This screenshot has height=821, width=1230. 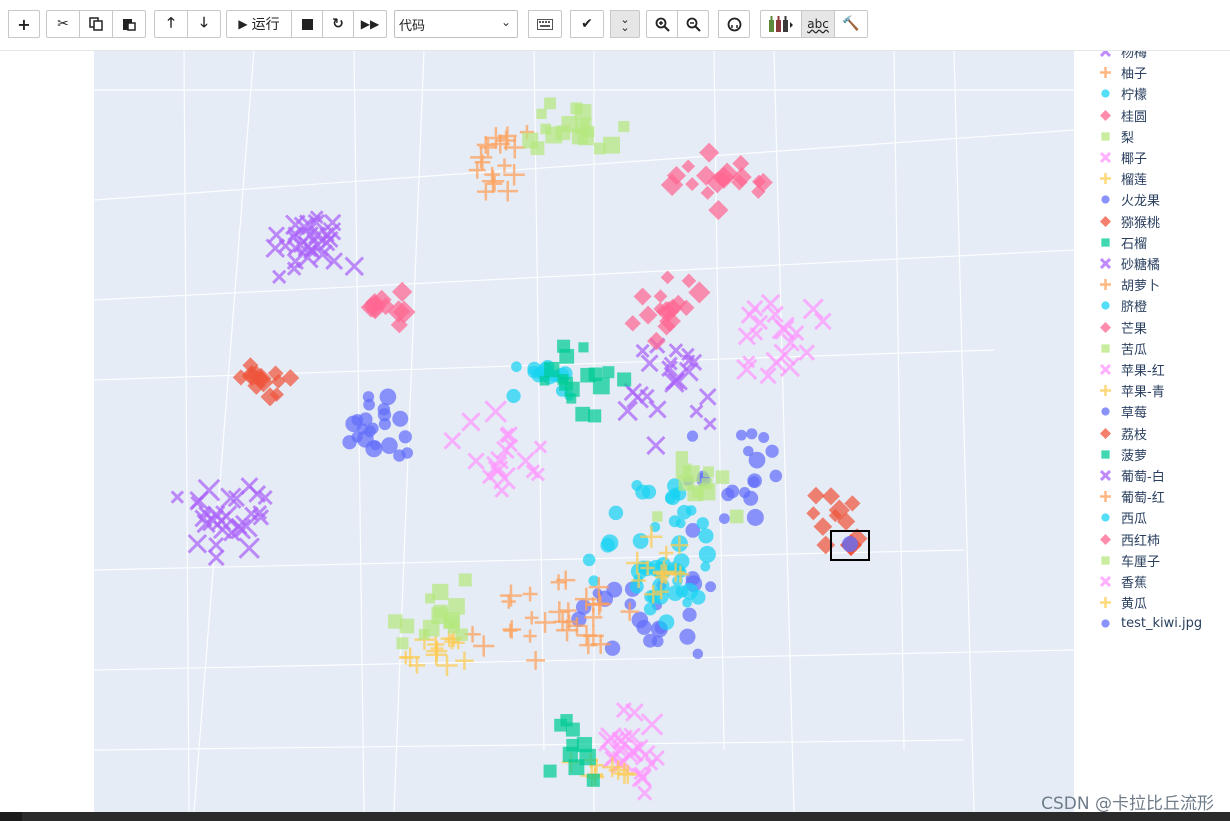 I want to click on legend-item: 黄瓜, so click(x=1123, y=602).